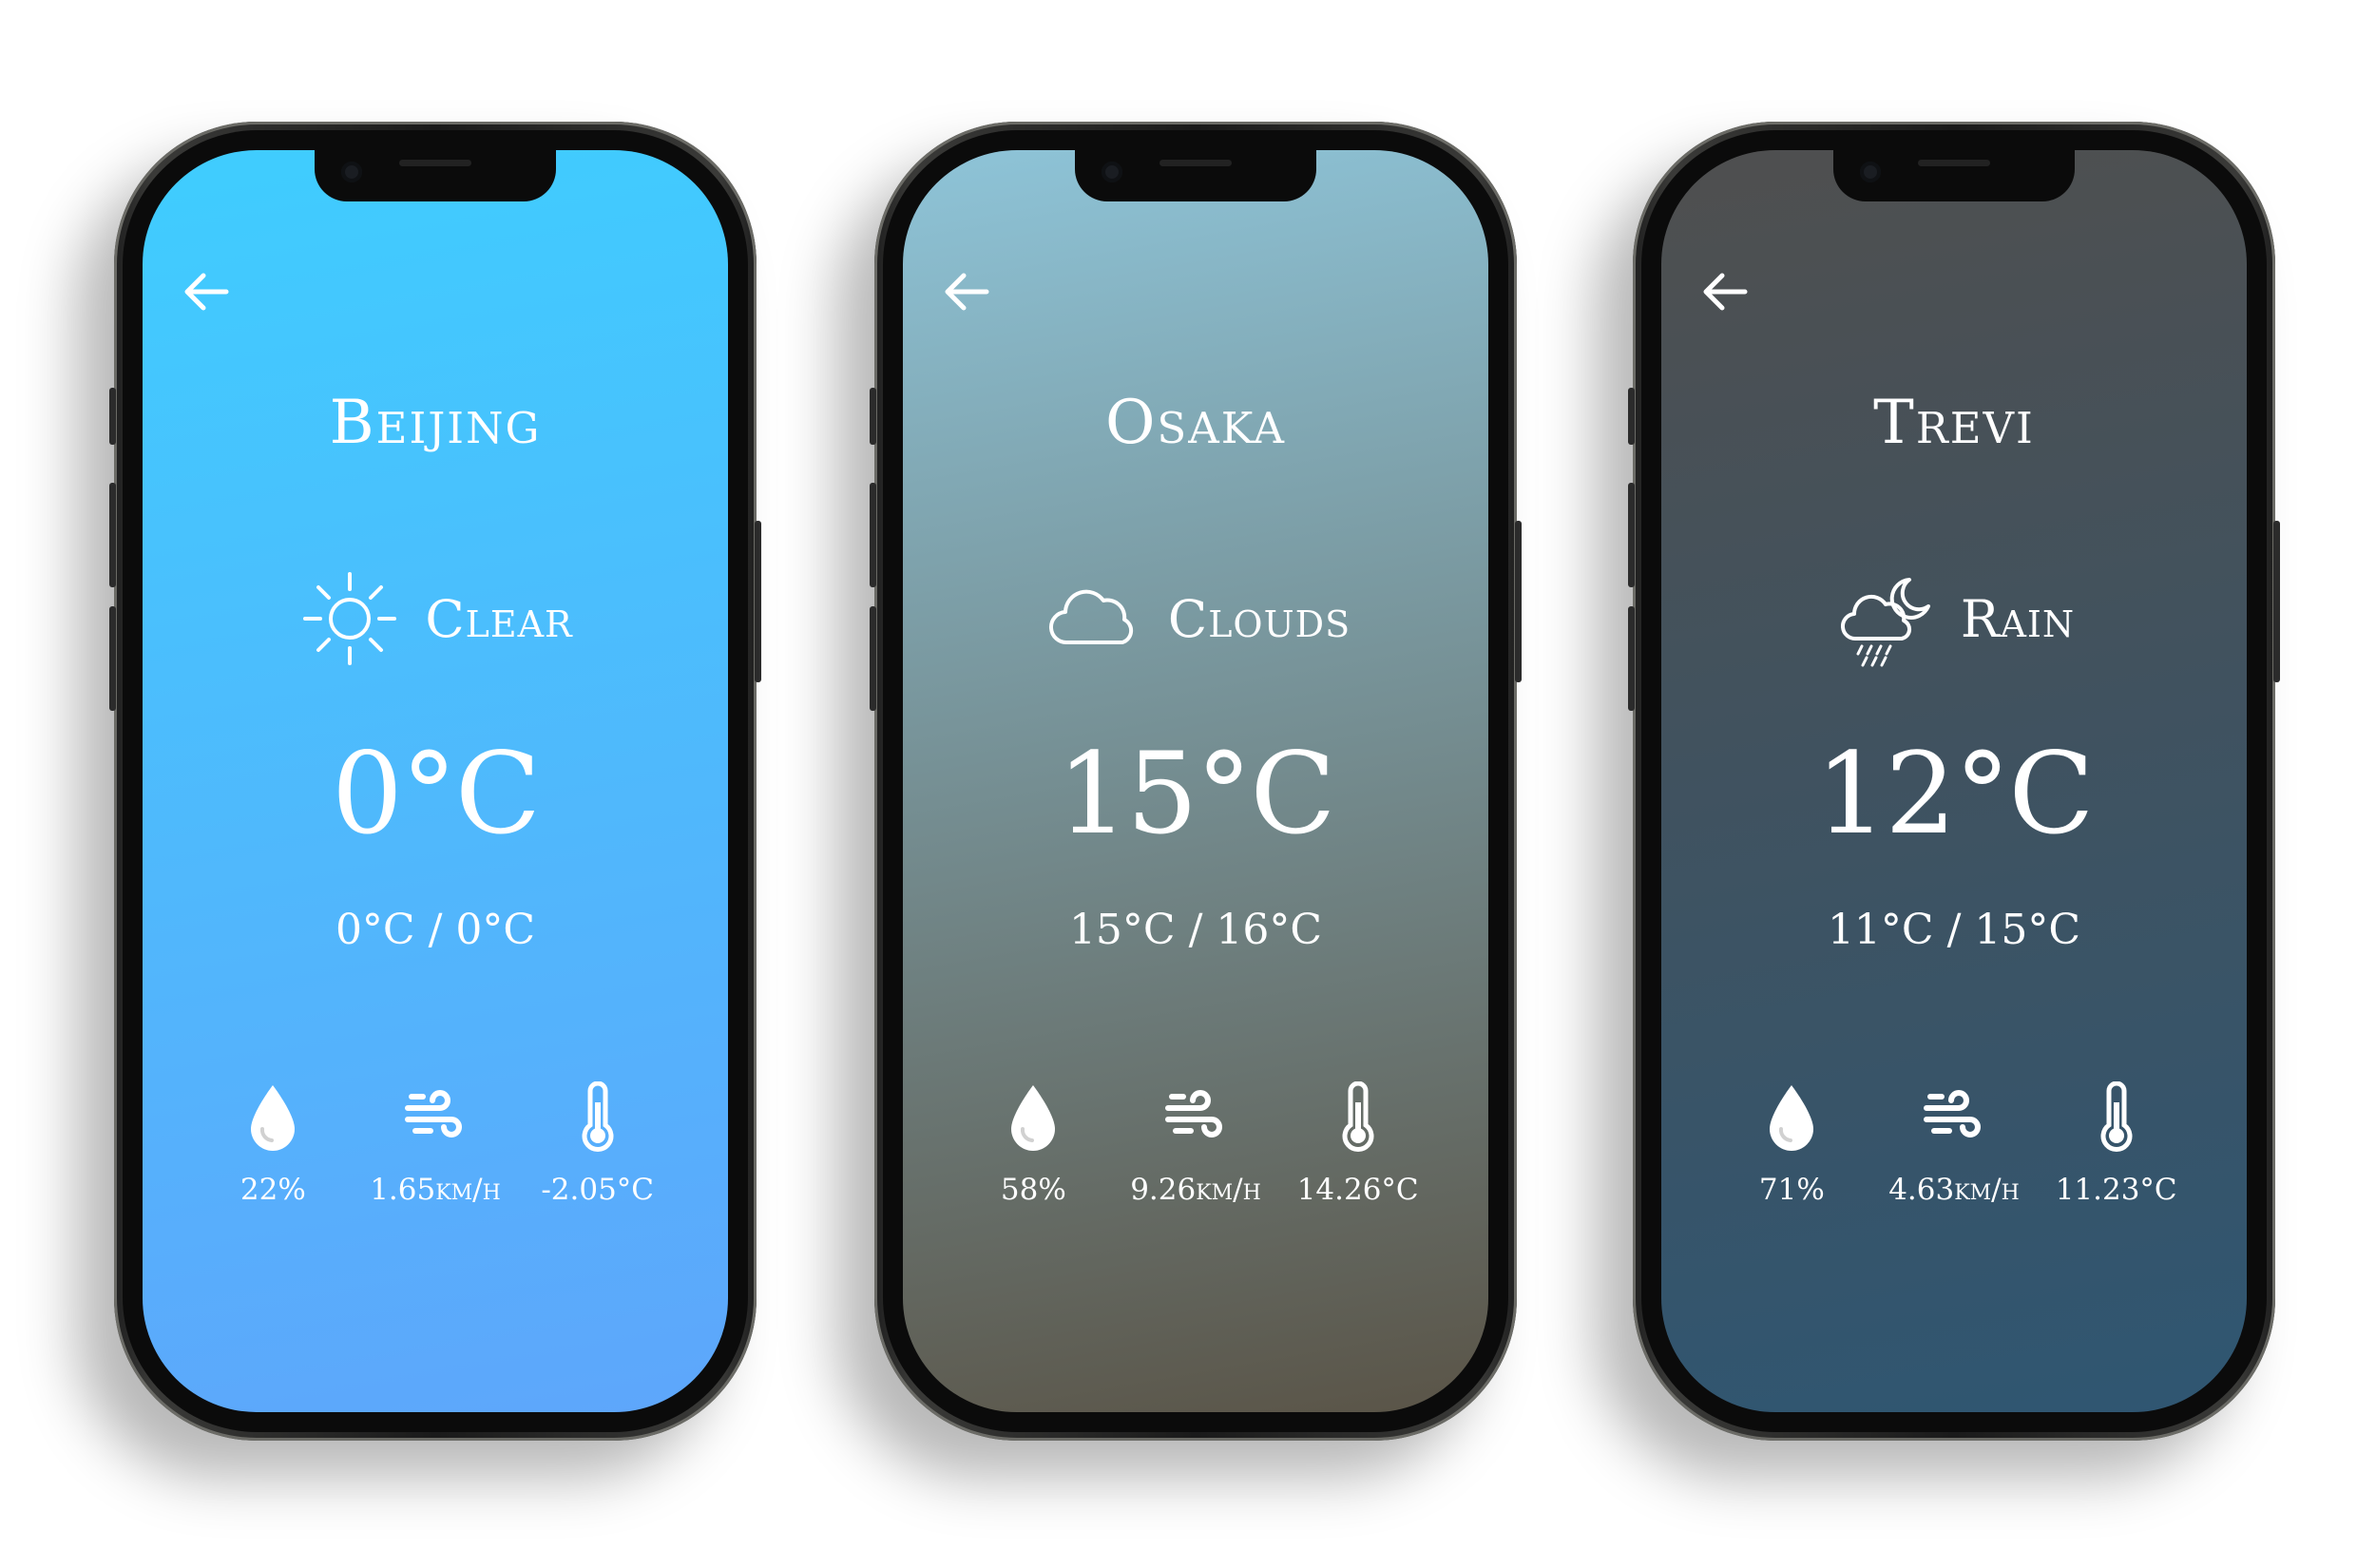 Image resolution: width=2376 pixels, height=1568 pixels. Describe the element at coordinates (1954, 1190) in the screenshot. I see `wind-value: 4.63km/h` at that location.